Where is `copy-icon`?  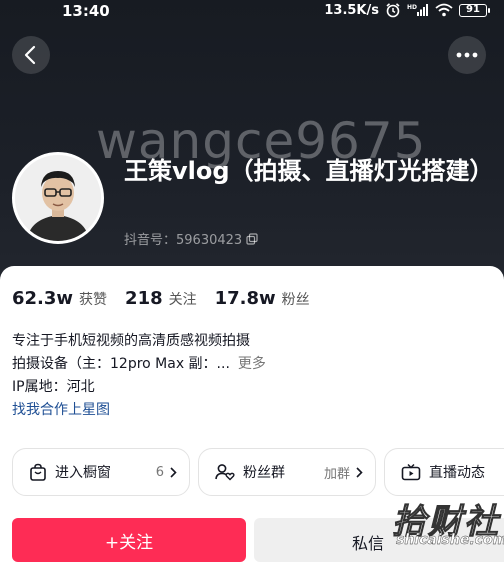
copy-icon is located at coordinates (252, 238).